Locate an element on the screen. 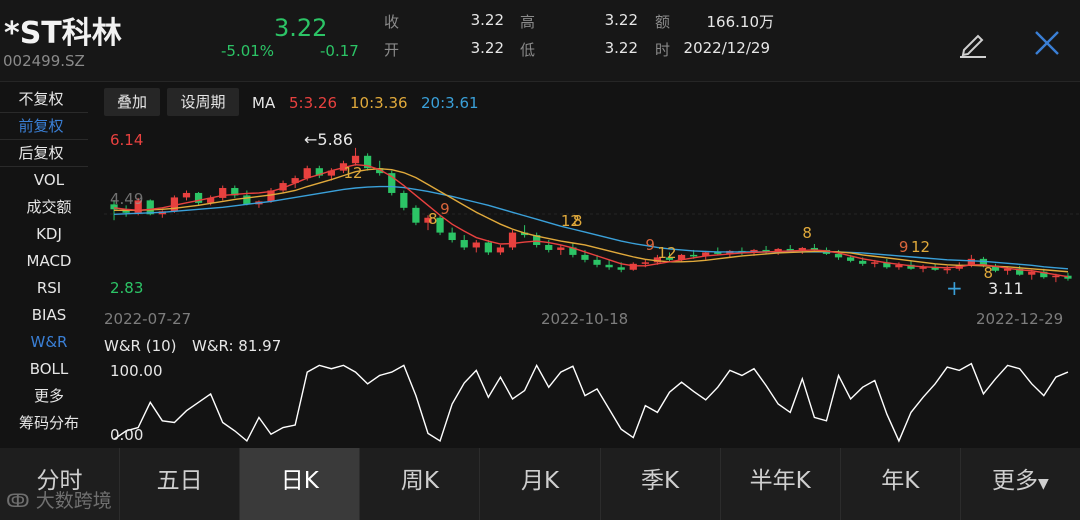  stock-name: *ST科林 is located at coordinates (63, 33).